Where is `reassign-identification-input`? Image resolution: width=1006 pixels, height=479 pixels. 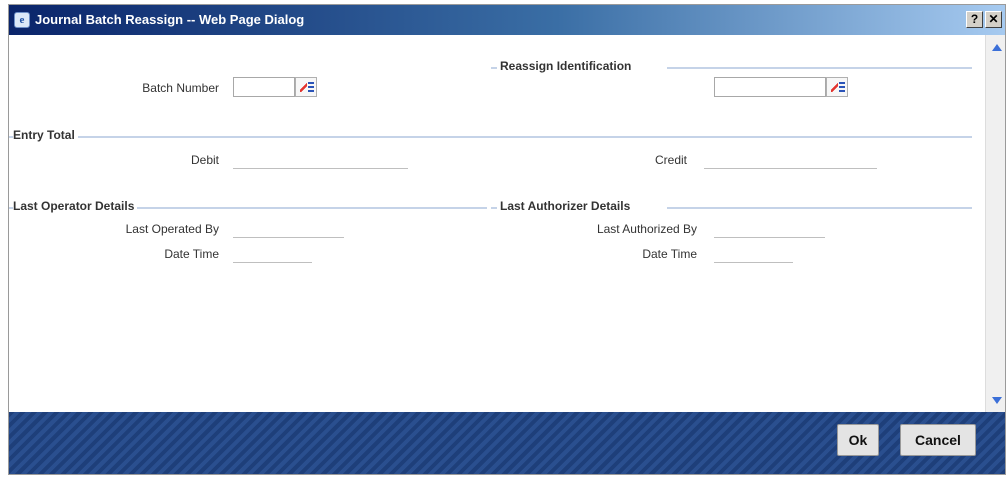 reassign-identification-input is located at coordinates (770, 87).